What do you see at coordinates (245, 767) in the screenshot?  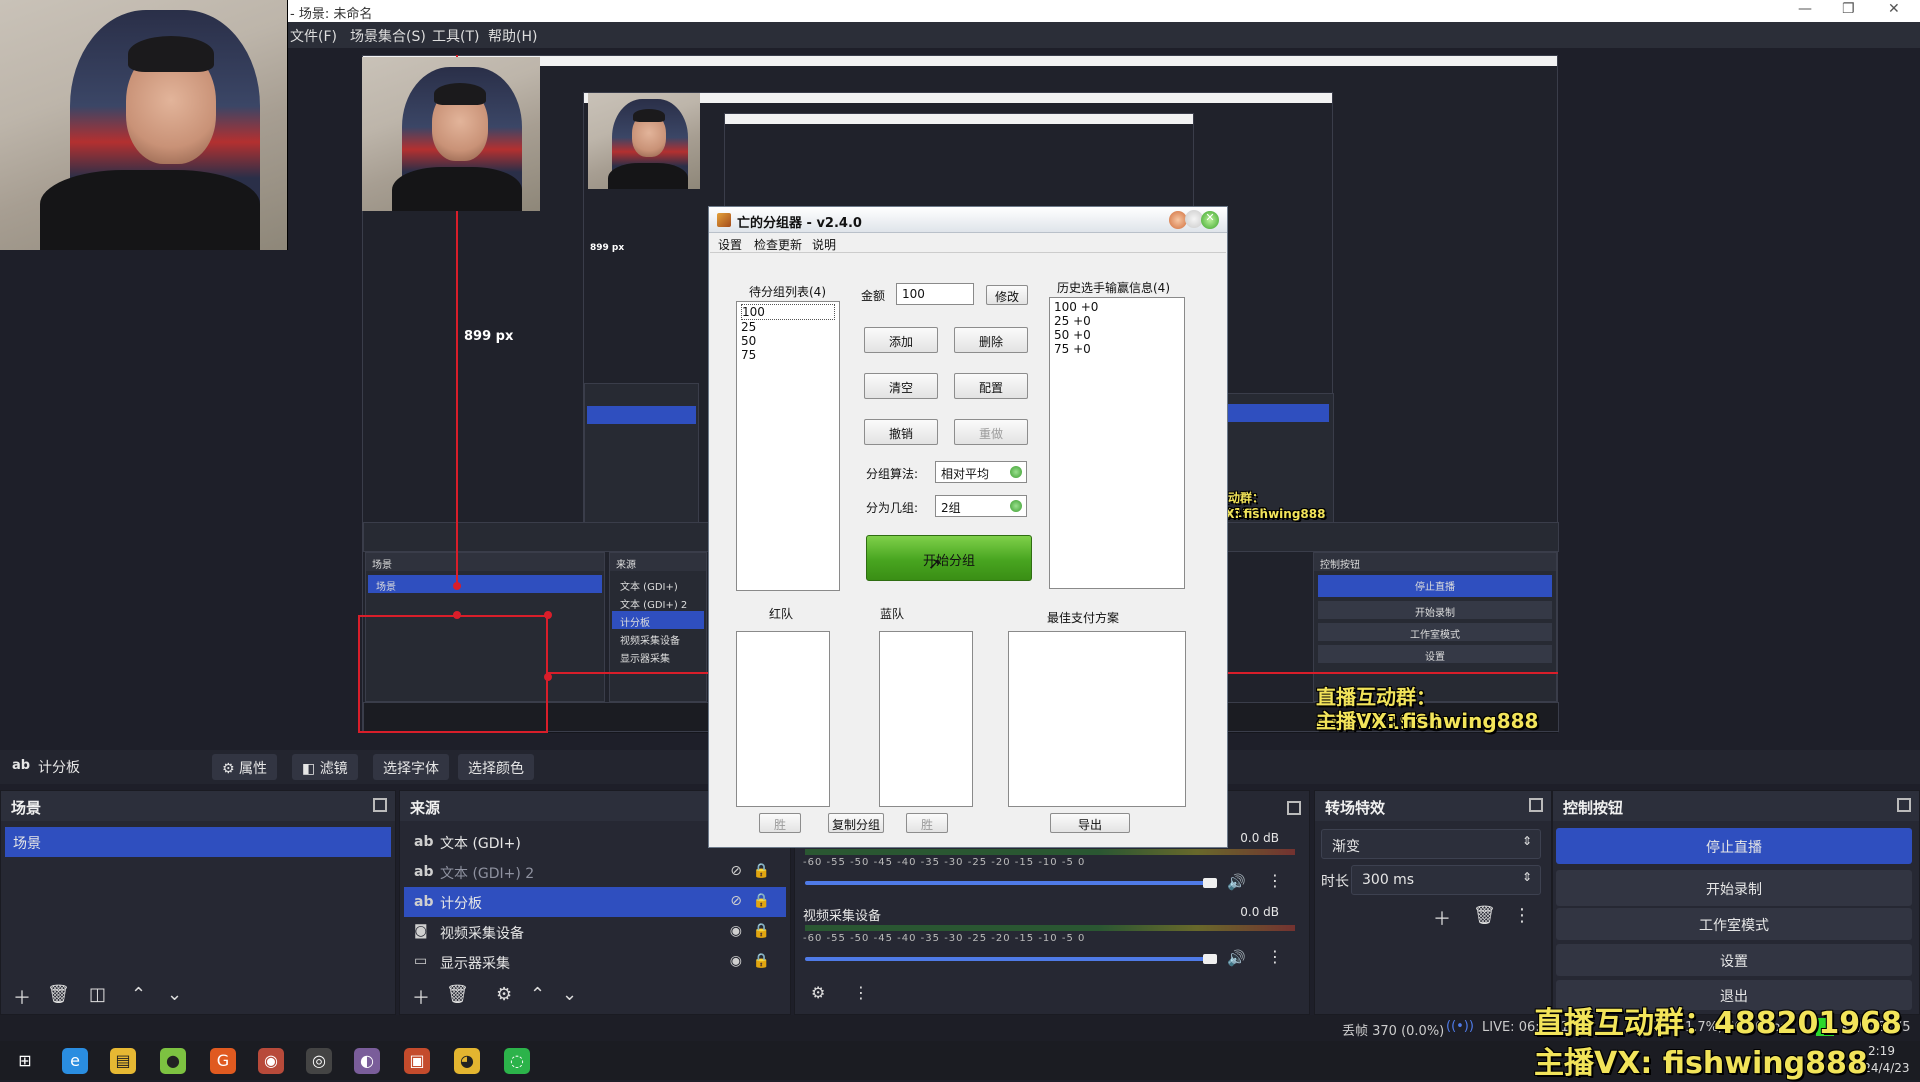 I see `properties-button: ⚙ 属性` at bounding box center [245, 767].